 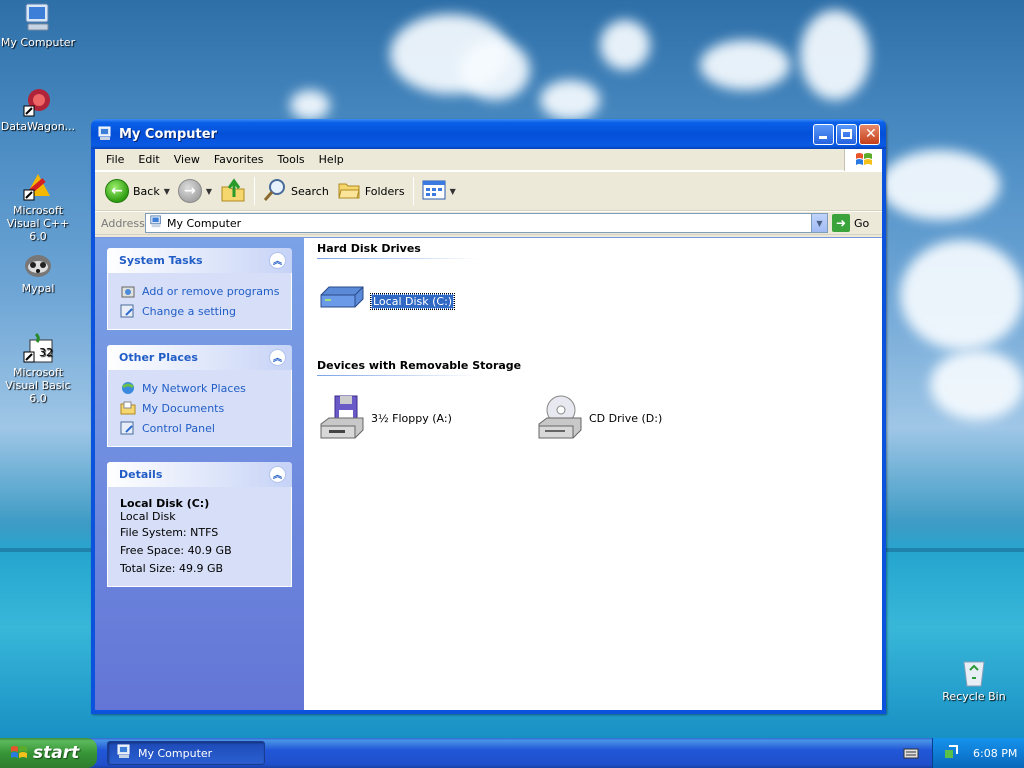 I want to click on system-tray: 6:08 PM, so click(x=978, y=753).